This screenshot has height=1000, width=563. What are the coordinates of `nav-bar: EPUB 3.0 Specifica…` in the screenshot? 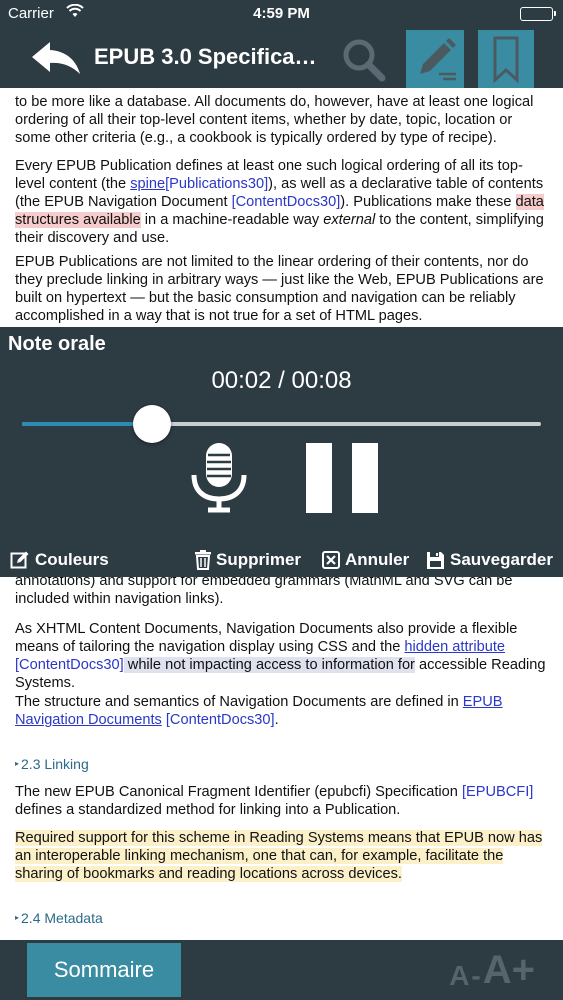 It's located at (281, 58).